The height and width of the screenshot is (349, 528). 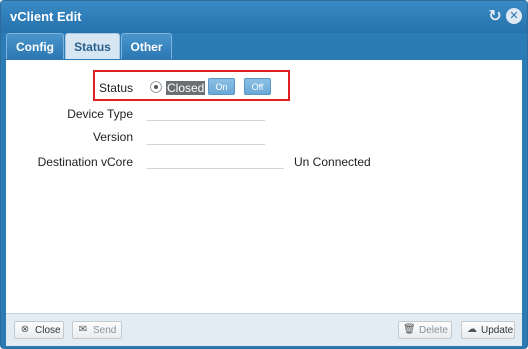 What do you see at coordinates (48, 330) in the screenshot?
I see `close-button-label: Close` at bounding box center [48, 330].